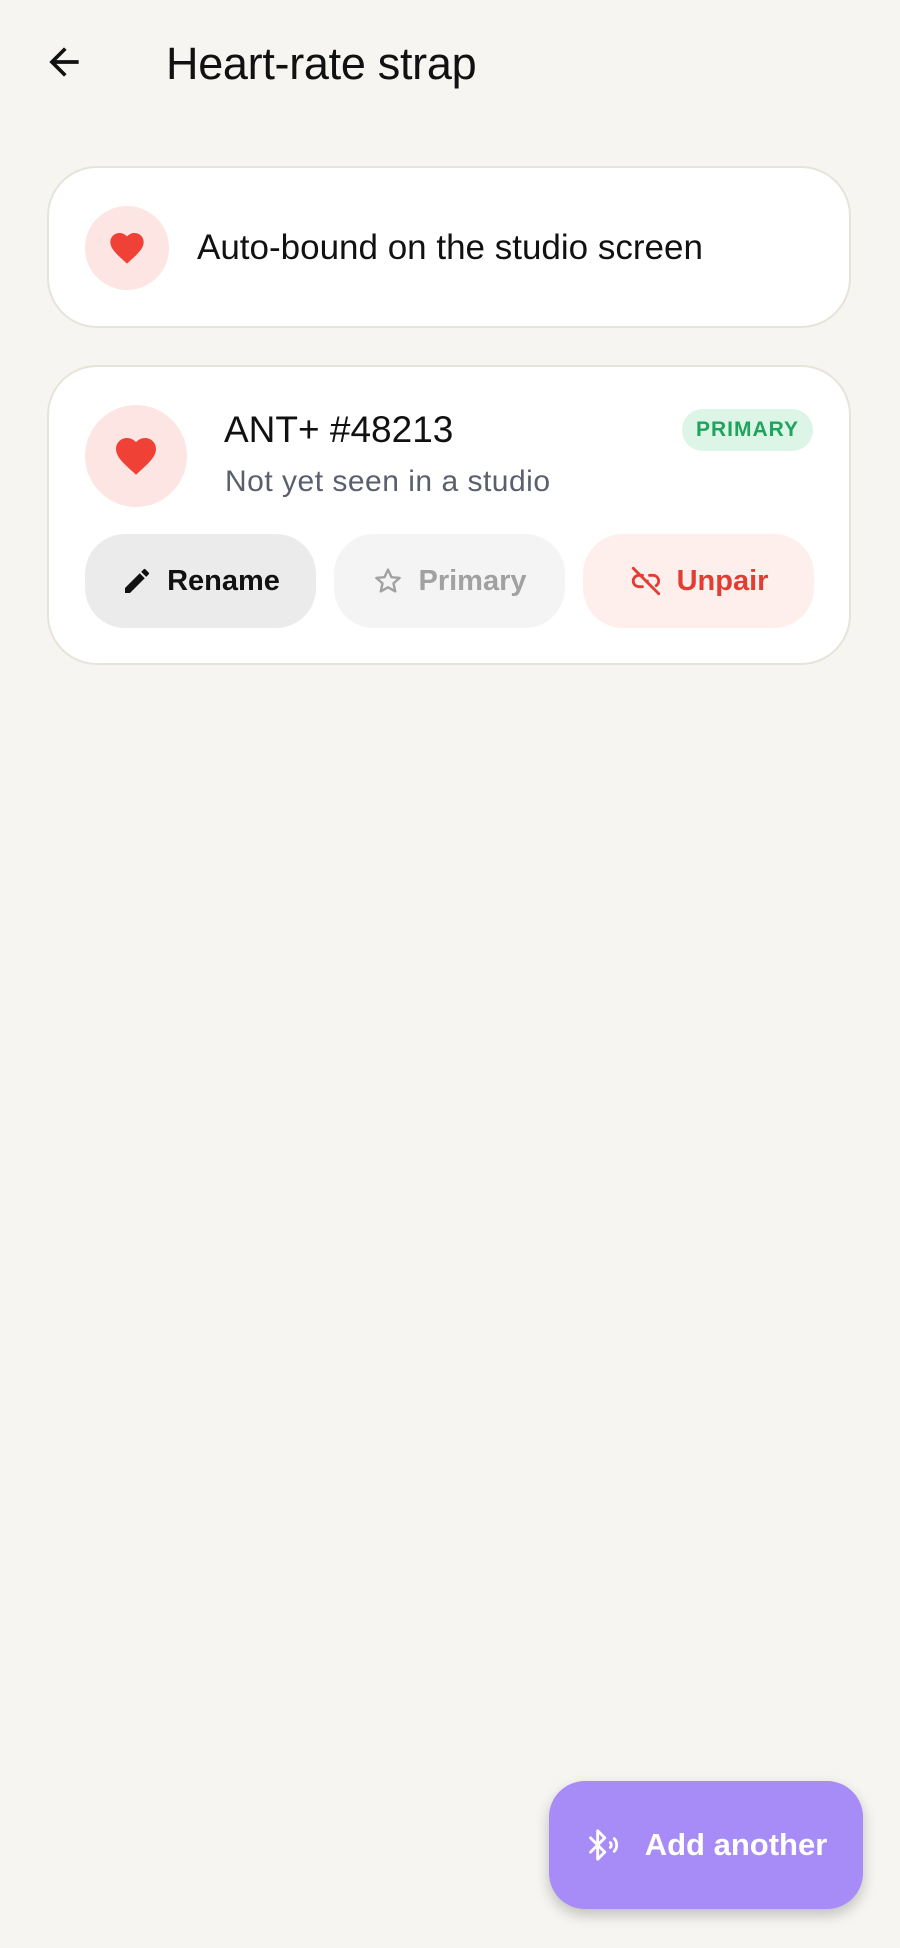  Describe the element at coordinates (645, 581) in the screenshot. I see `link-off-icon` at that location.